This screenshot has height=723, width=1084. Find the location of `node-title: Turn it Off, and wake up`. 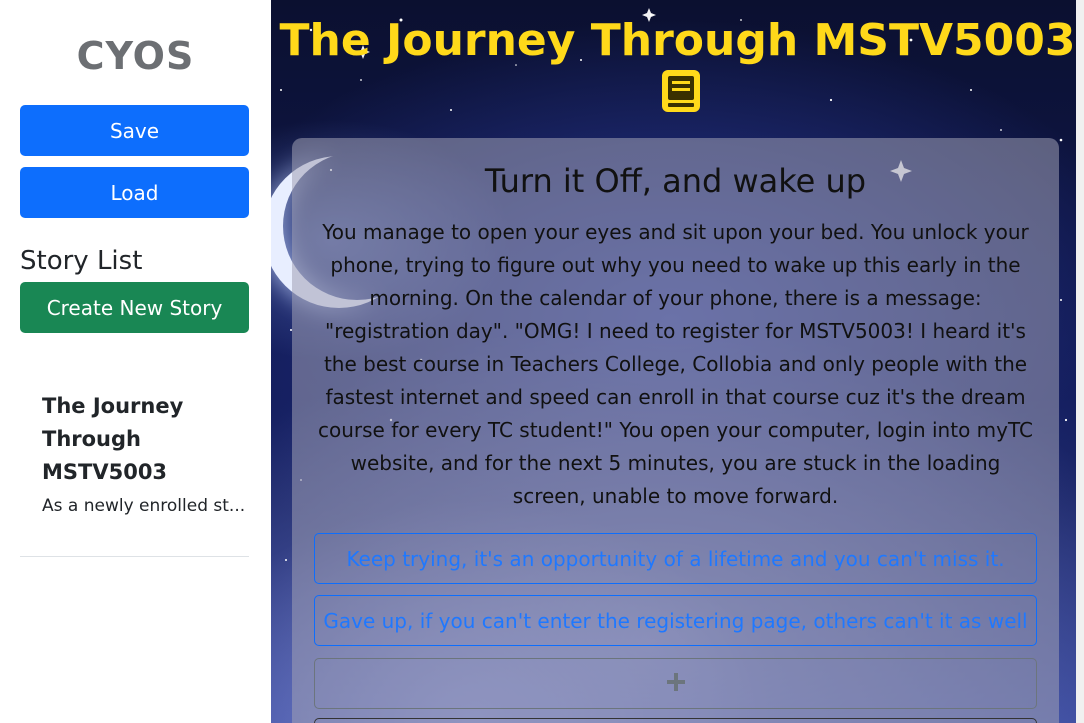

node-title: Turn it Off, and wake up is located at coordinates (675, 181).